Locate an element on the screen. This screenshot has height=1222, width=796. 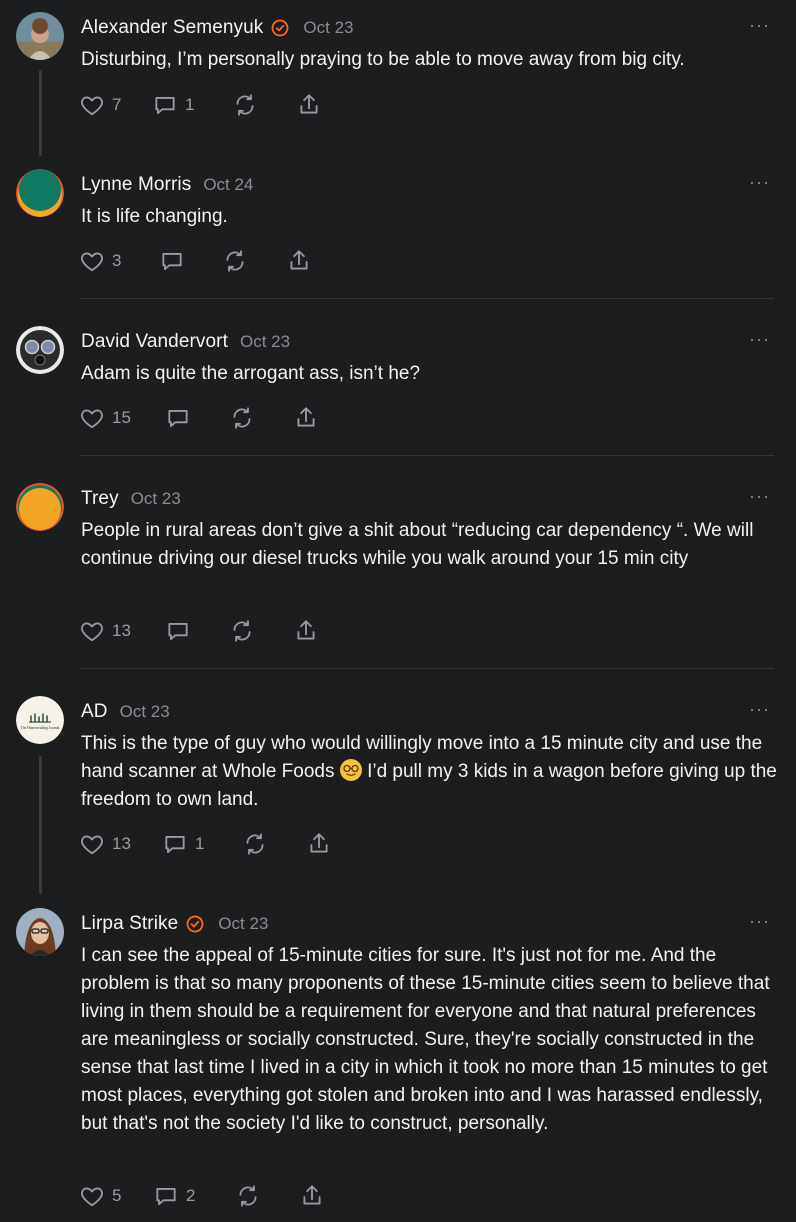
comment-header: Lynne Morris Oct 24 is located at coordinates (167, 185).